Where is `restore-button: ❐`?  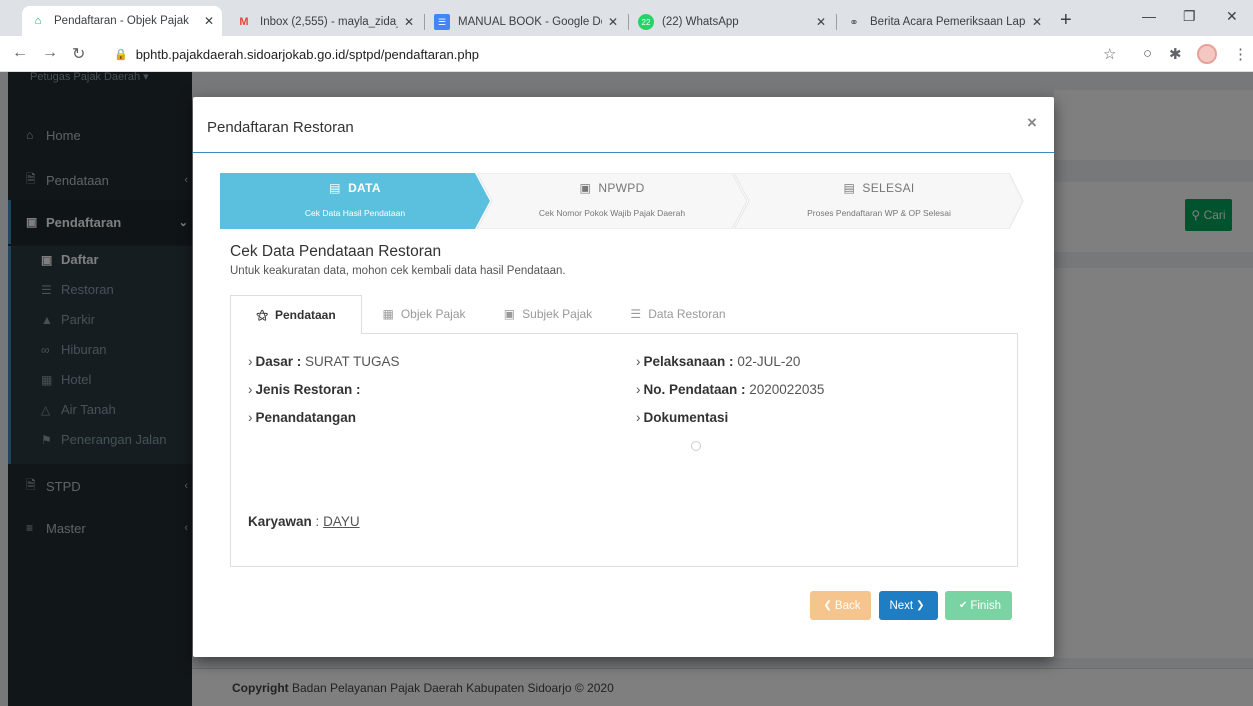
restore-button: ❐ is located at coordinates (1189, 16).